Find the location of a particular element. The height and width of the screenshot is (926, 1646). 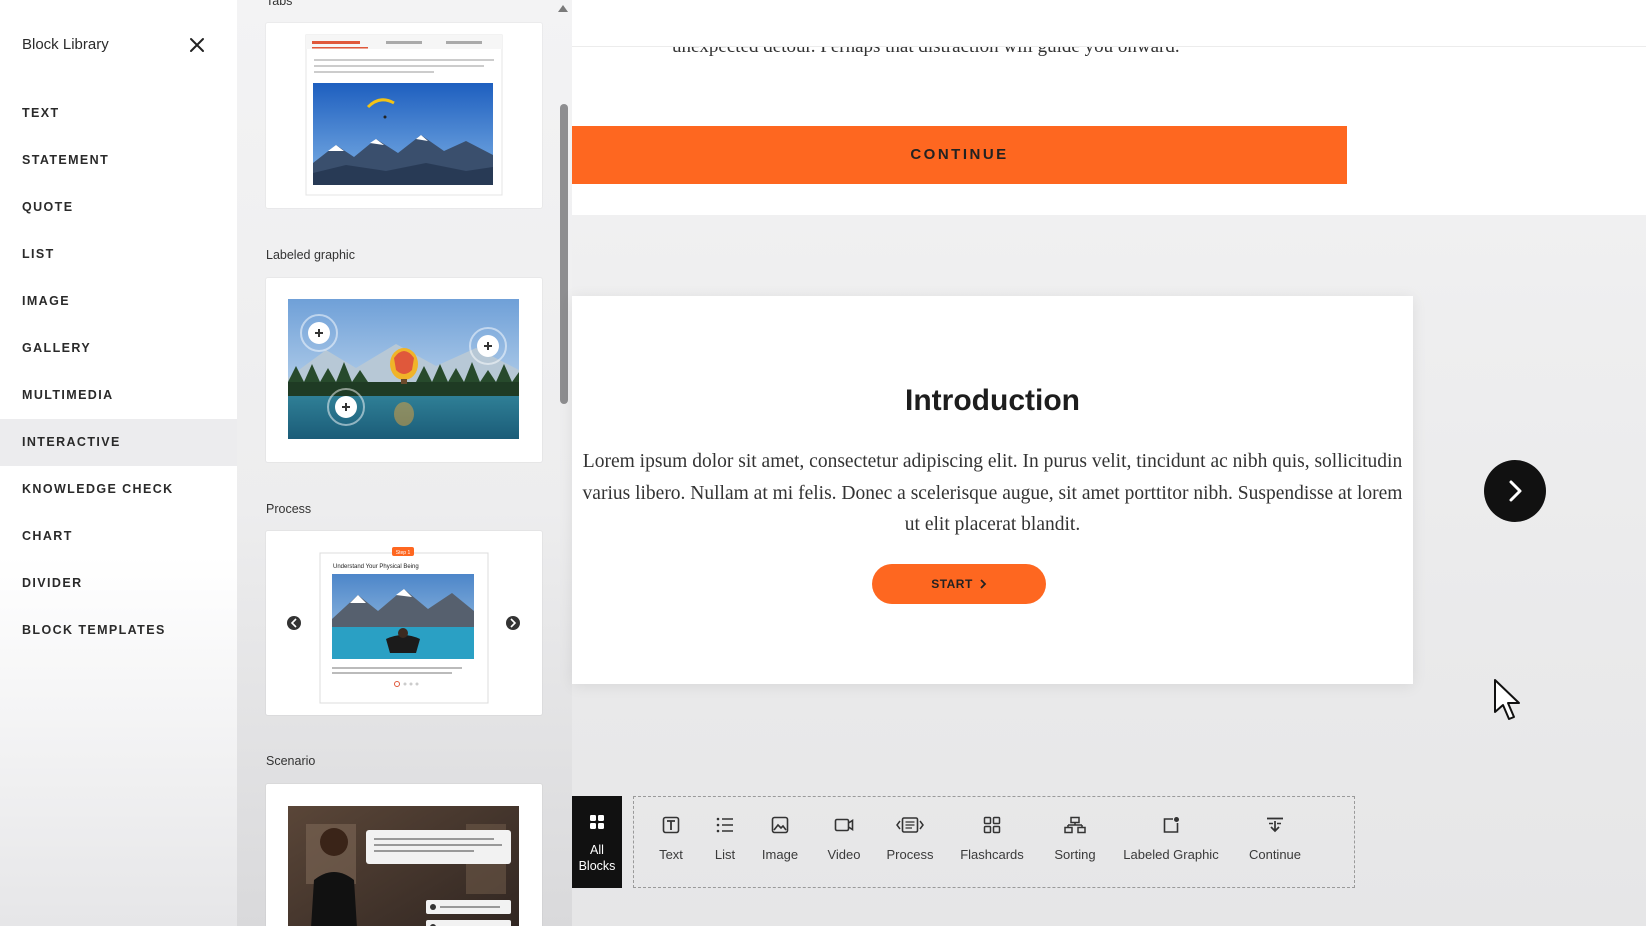

tabs-block-thumbnail is located at coordinates (404, 115).